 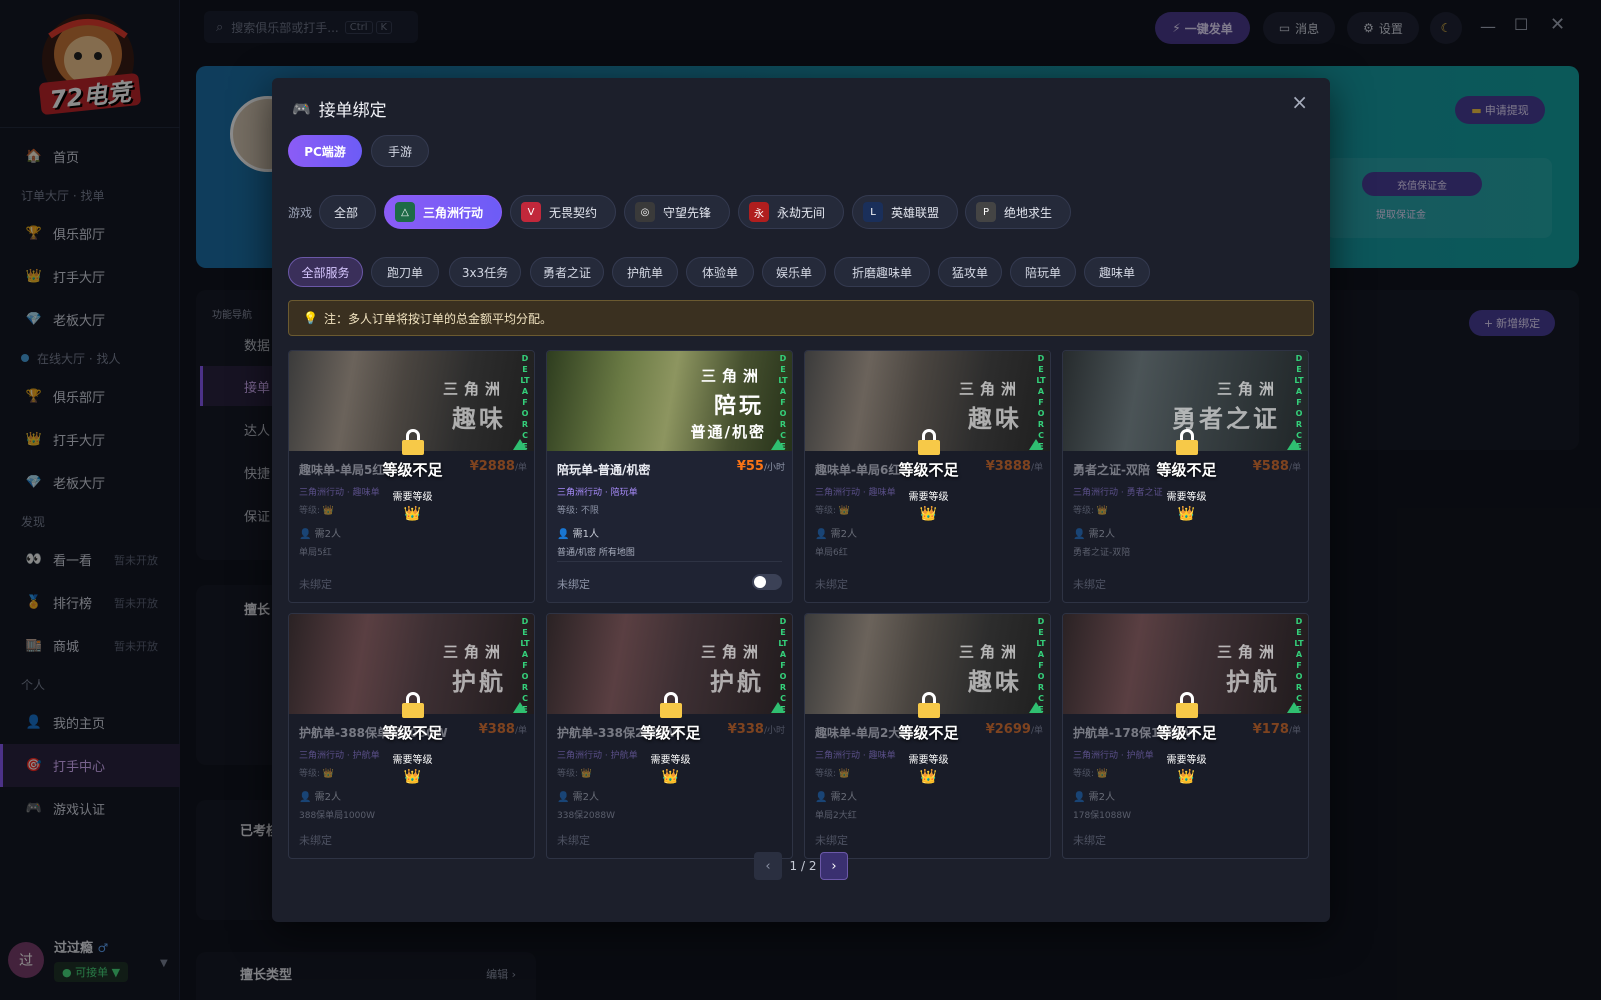 What do you see at coordinates (778, 444) in the screenshot?
I see `delta-force-logo-icon` at bounding box center [778, 444].